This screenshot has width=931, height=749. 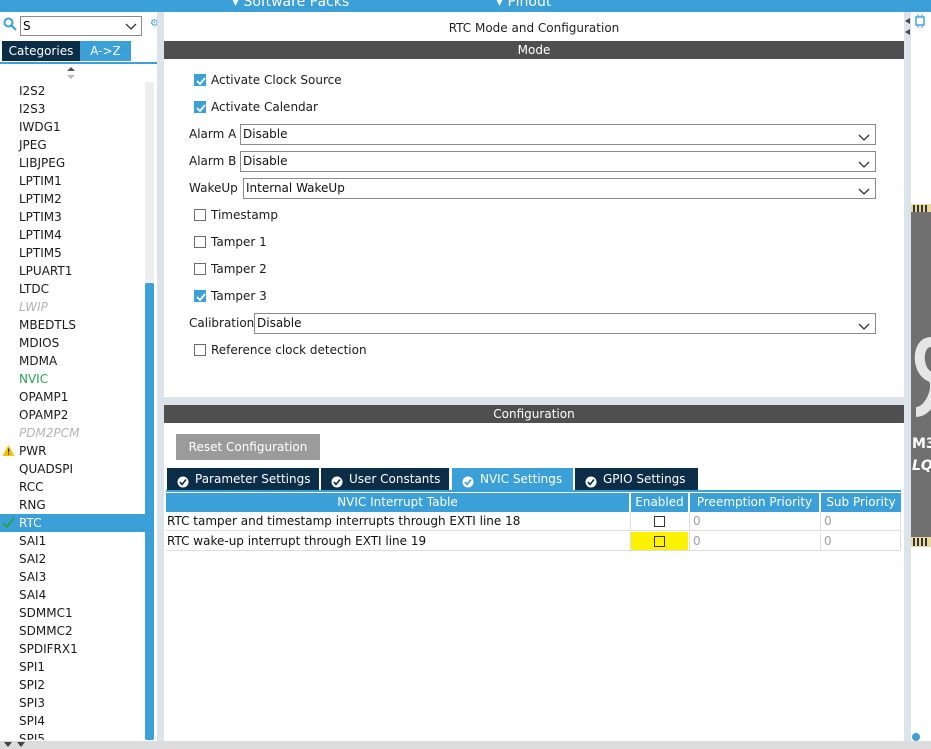 What do you see at coordinates (523, 5) in the screenshot?
I see `pinout-menu: ▾ Pinout` at bounding box center [523, 5].